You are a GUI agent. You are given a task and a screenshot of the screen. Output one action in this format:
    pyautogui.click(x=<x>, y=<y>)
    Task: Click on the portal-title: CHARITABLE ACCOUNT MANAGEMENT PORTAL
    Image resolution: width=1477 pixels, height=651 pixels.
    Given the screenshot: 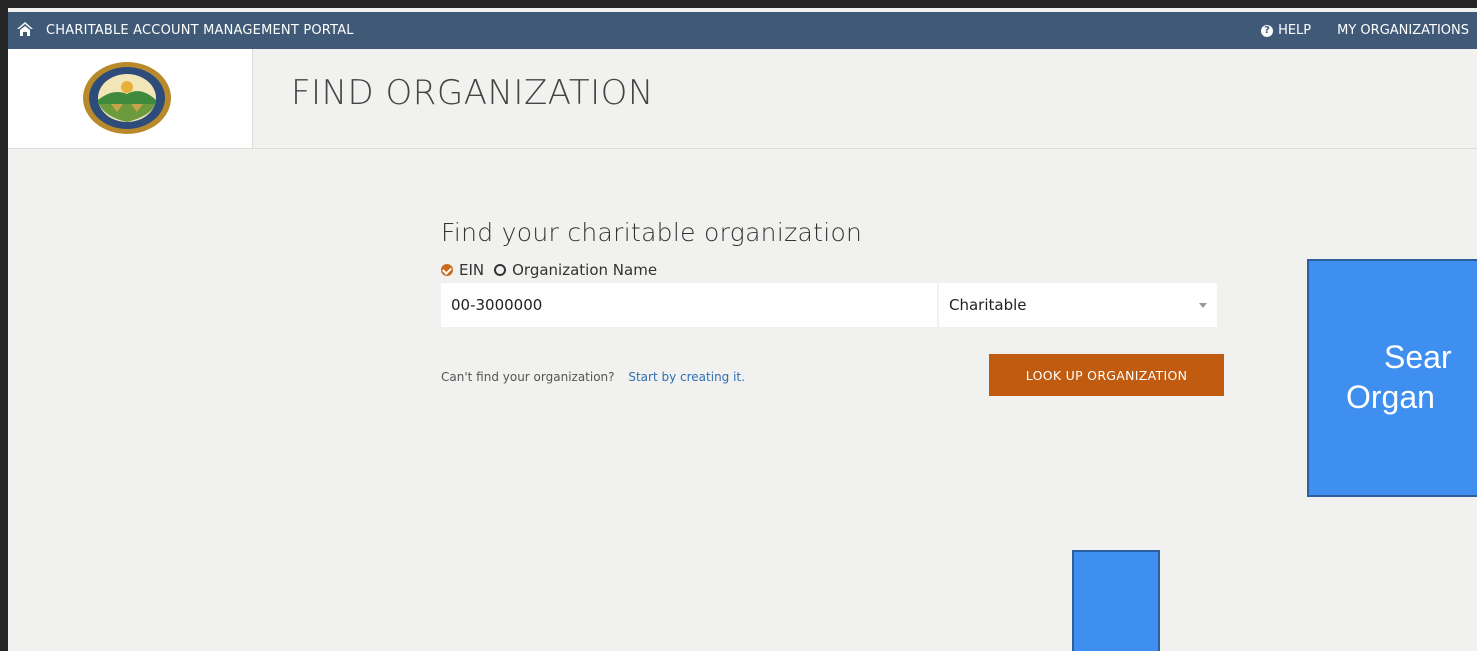 What is the action you would take?
    pyautogui.click(x=200, y=30)
    